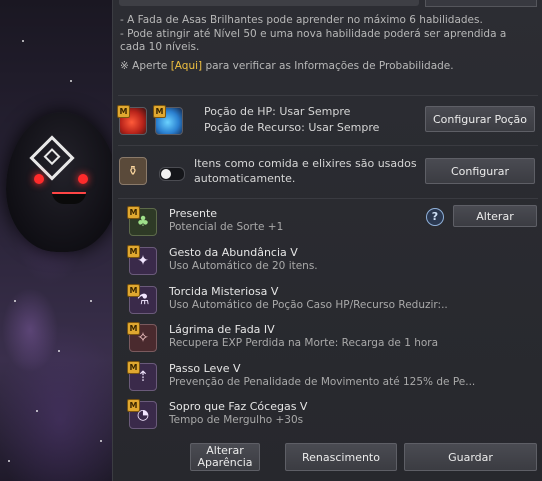 This screenshot has height=481, width=542. What do you see at coordinates (224, 291) in the screenshot?
I see `ability-name: Torcida Misteriosa V` at bounding box center [224, 291].